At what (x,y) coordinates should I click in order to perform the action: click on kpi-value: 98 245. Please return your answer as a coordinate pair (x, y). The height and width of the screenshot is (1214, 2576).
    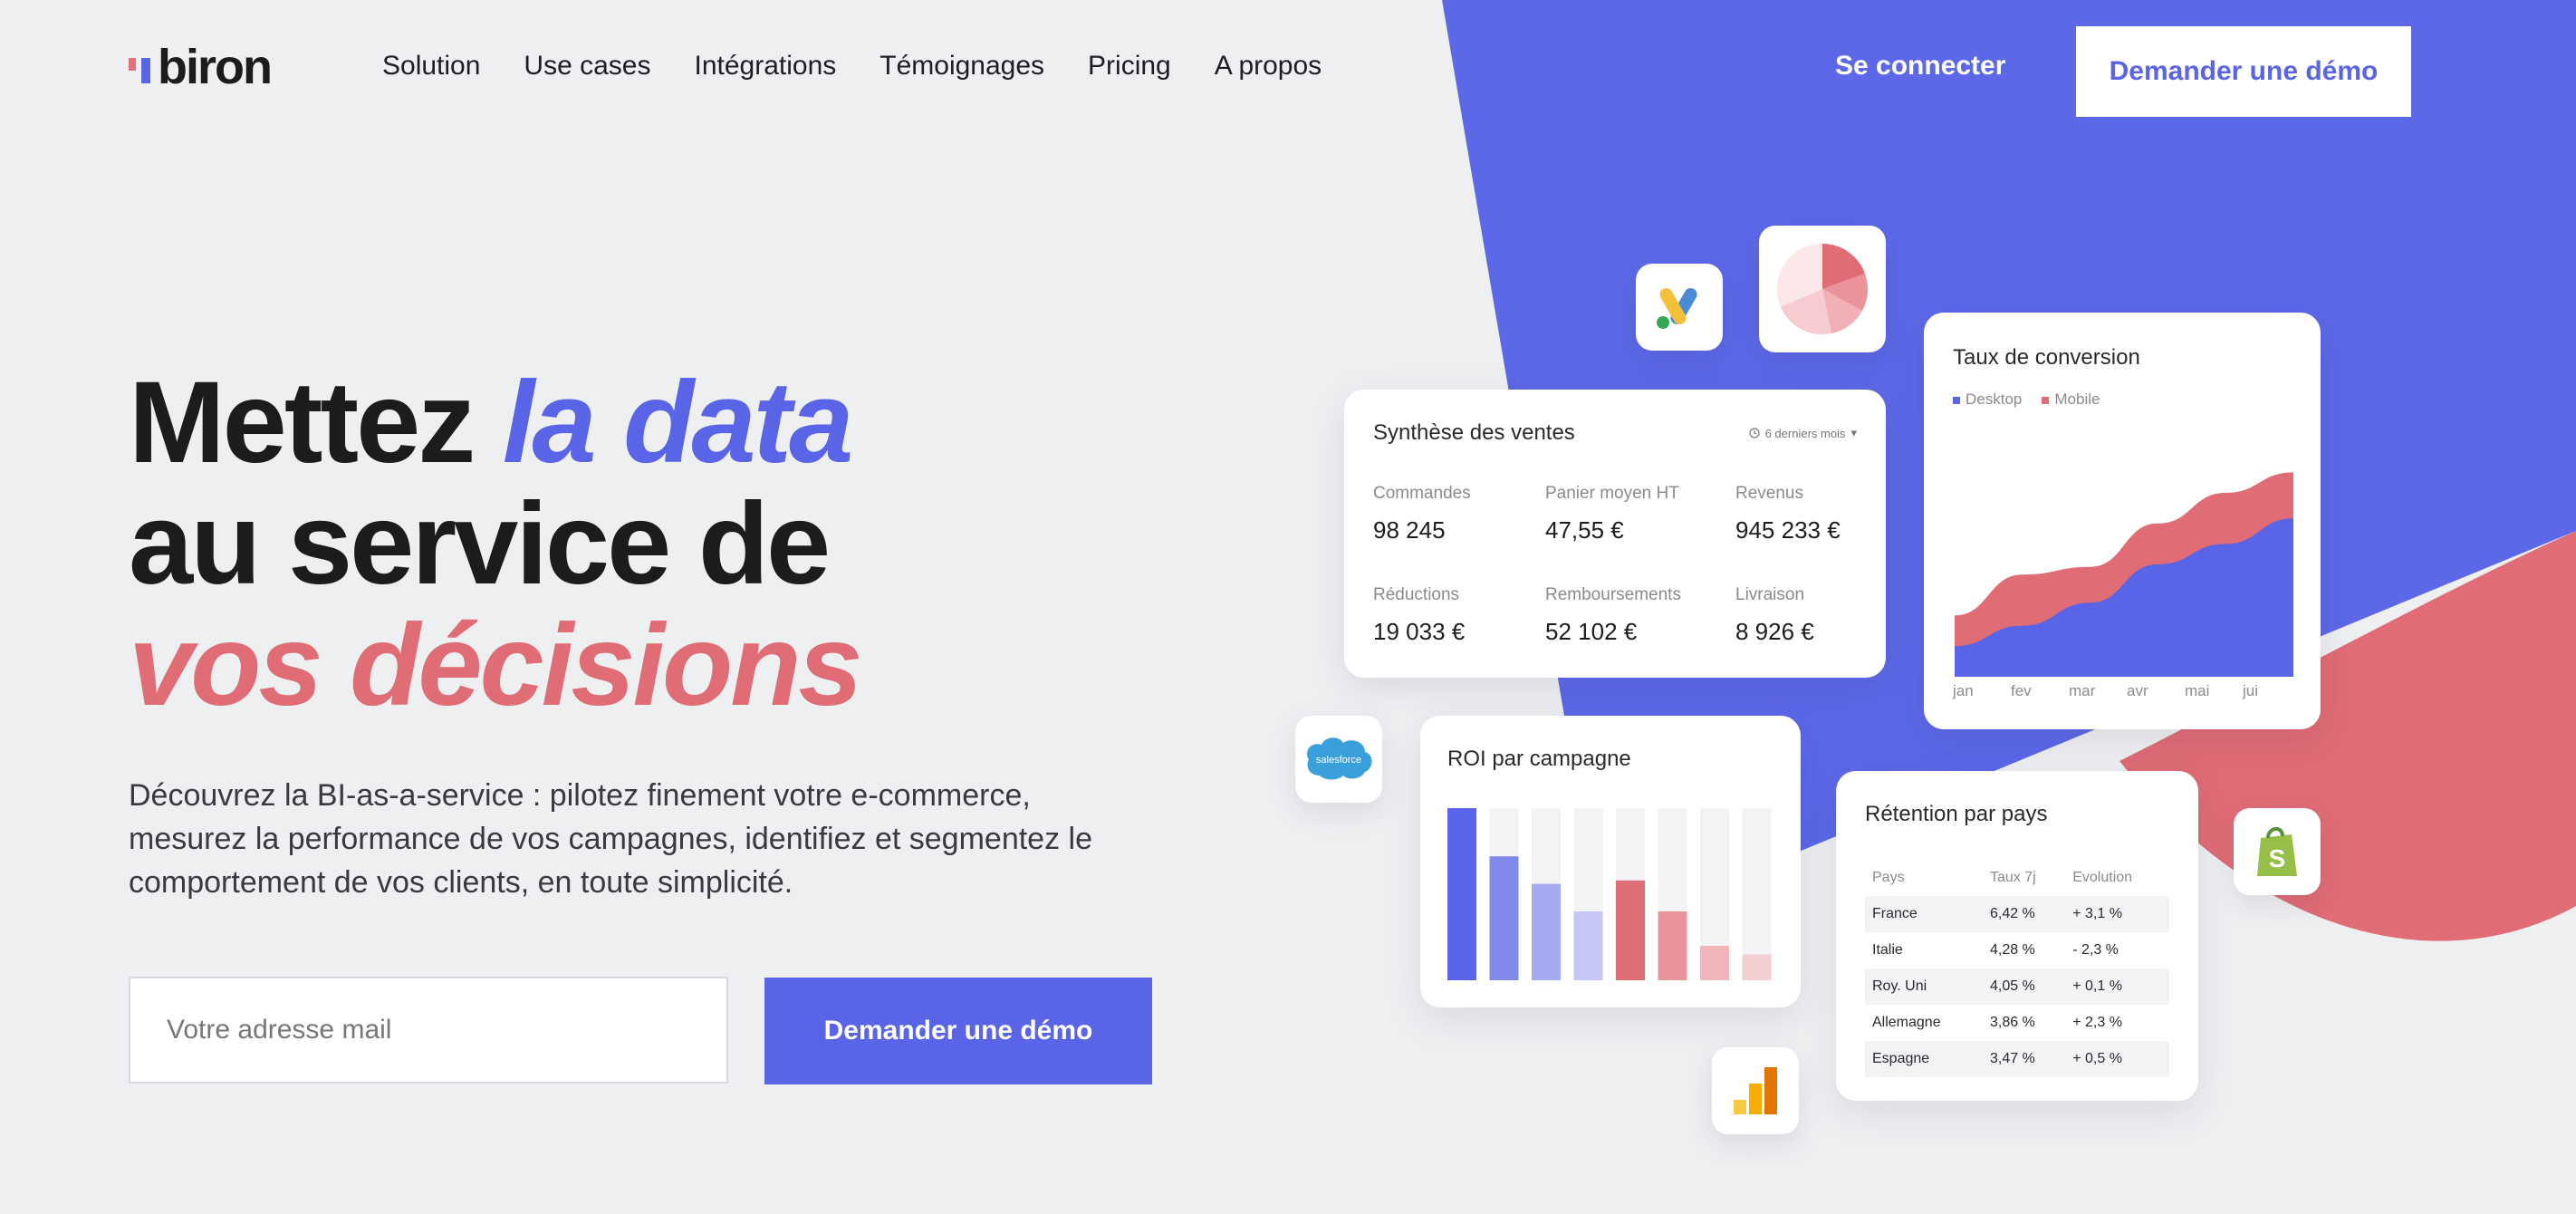
    Looking at the image, I should click on (1409, 530).